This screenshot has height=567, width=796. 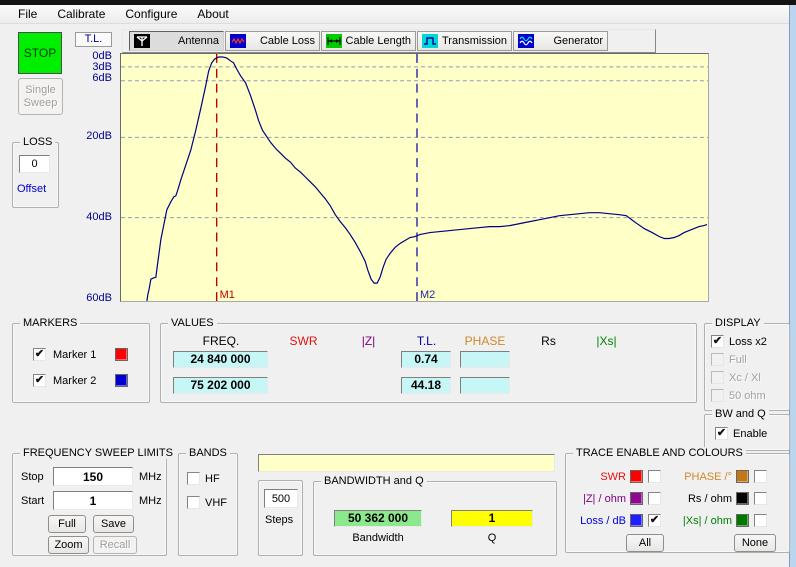 What do you see at coordinates (485, 341) in the screenshot?
I see `phase-column-header: PHASE` at bounding box center [485, 341].